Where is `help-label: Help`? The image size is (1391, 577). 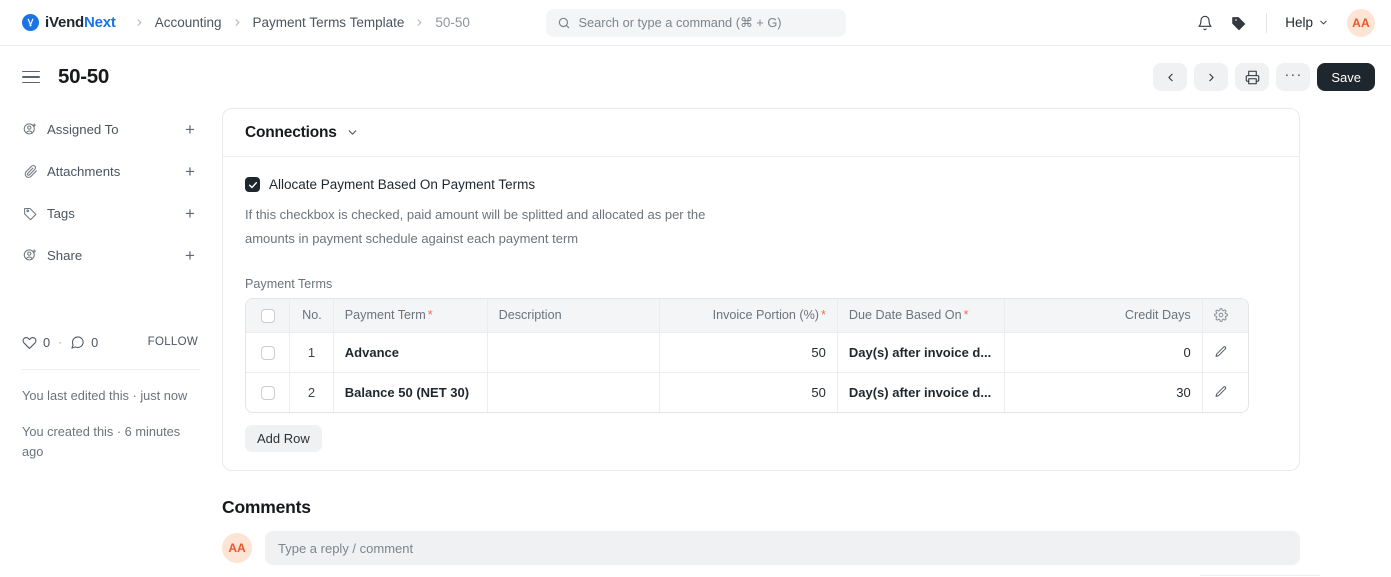 help-label: Help is located at coordinates (1299, 22).